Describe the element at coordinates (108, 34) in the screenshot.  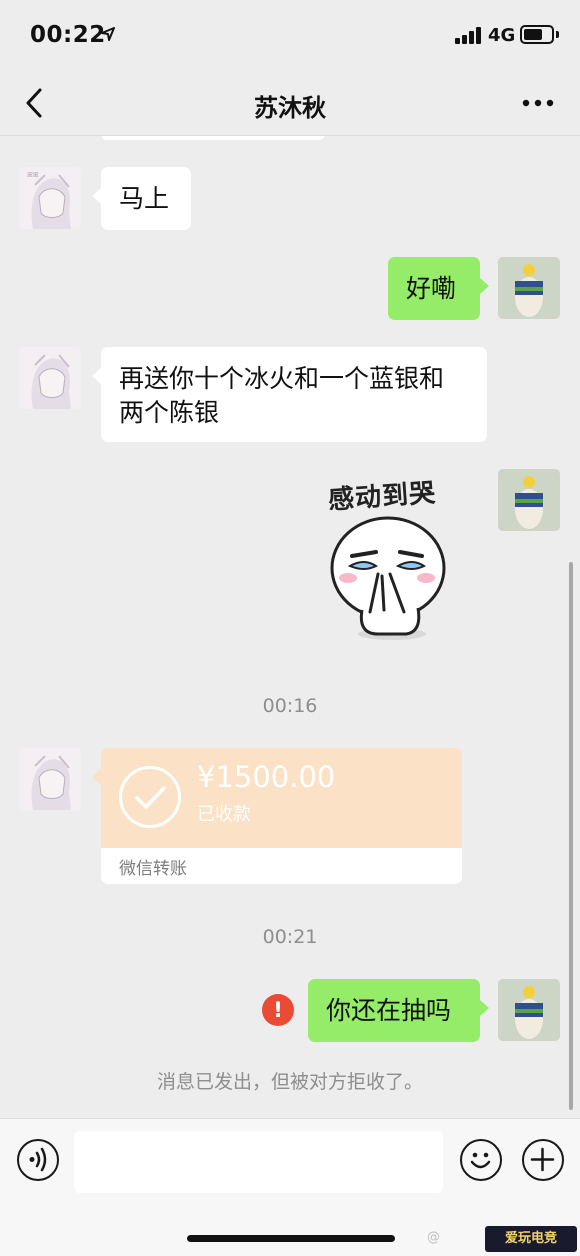
I see `location-arrow-icon` at that location.